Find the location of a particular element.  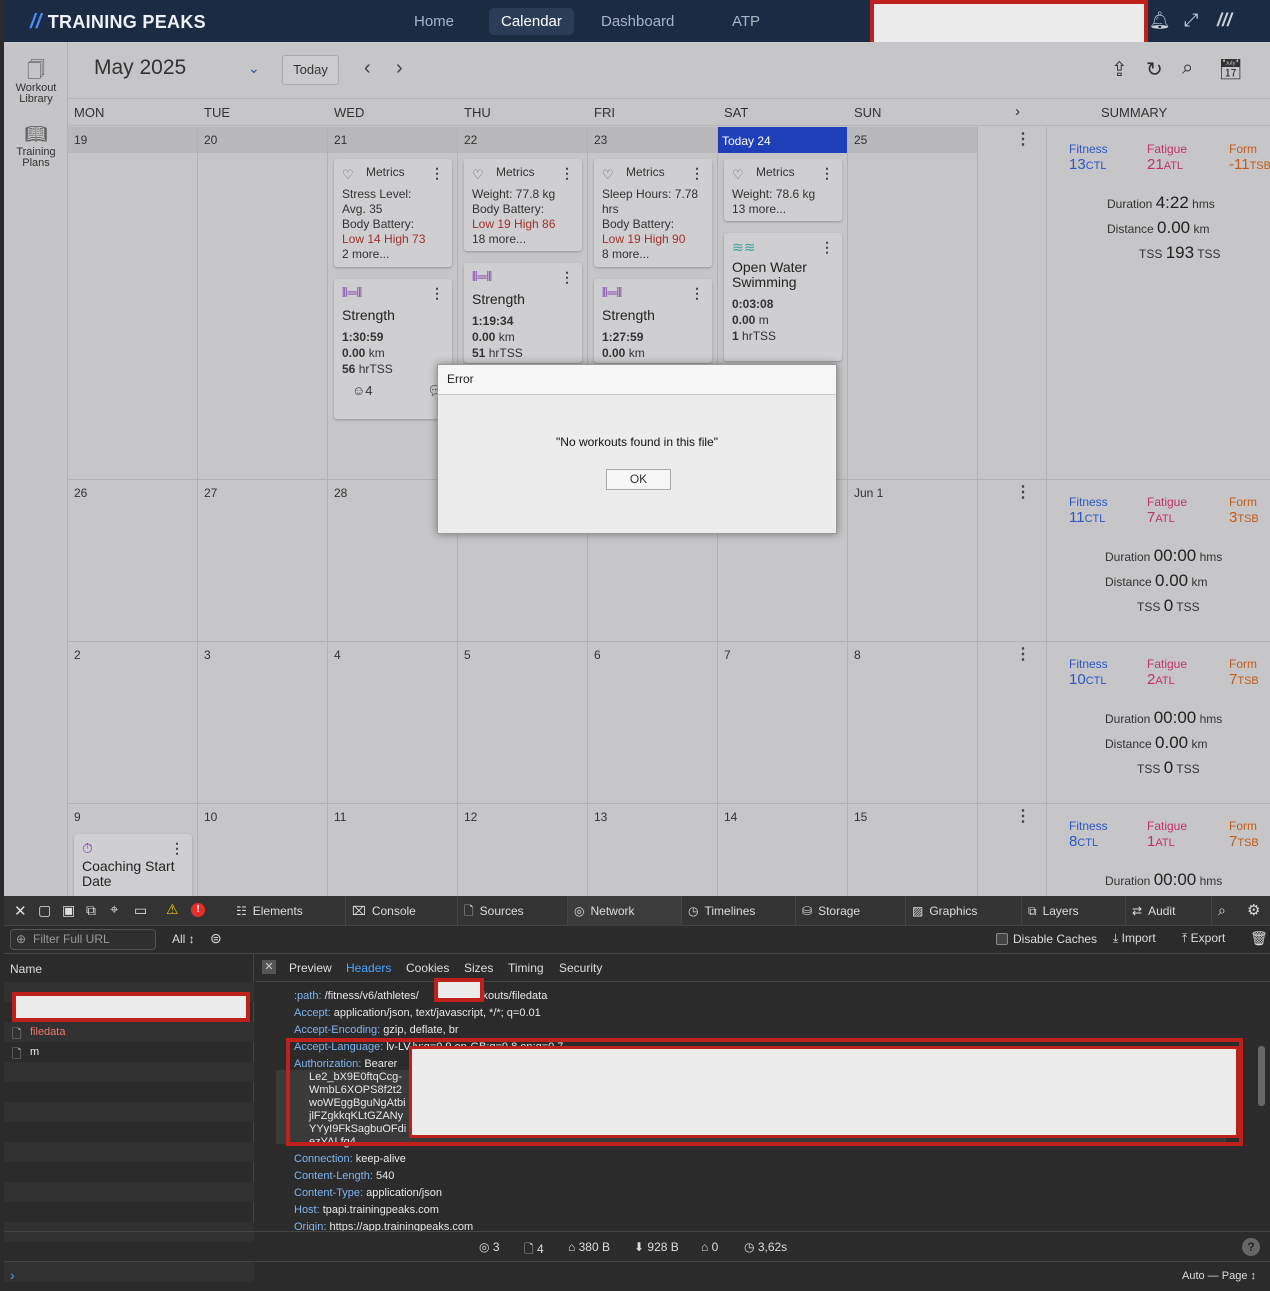

day-cell: 4 is located at coordinates (393, 722).